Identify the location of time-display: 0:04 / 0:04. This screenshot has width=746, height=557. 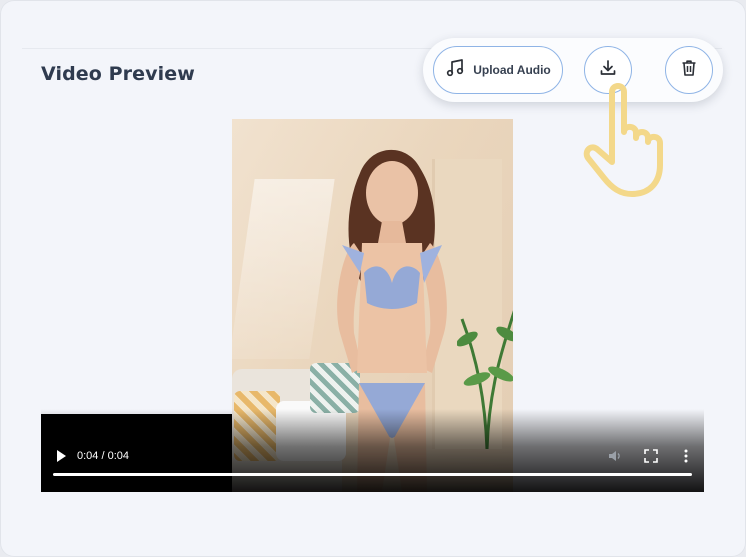
(103, 456).